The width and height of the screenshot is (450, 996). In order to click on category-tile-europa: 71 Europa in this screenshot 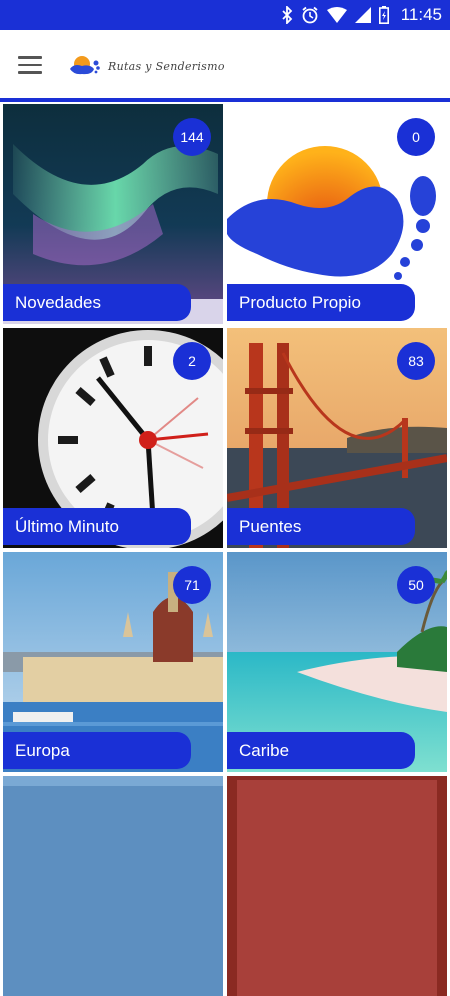, I will do `click(113, 662)`.